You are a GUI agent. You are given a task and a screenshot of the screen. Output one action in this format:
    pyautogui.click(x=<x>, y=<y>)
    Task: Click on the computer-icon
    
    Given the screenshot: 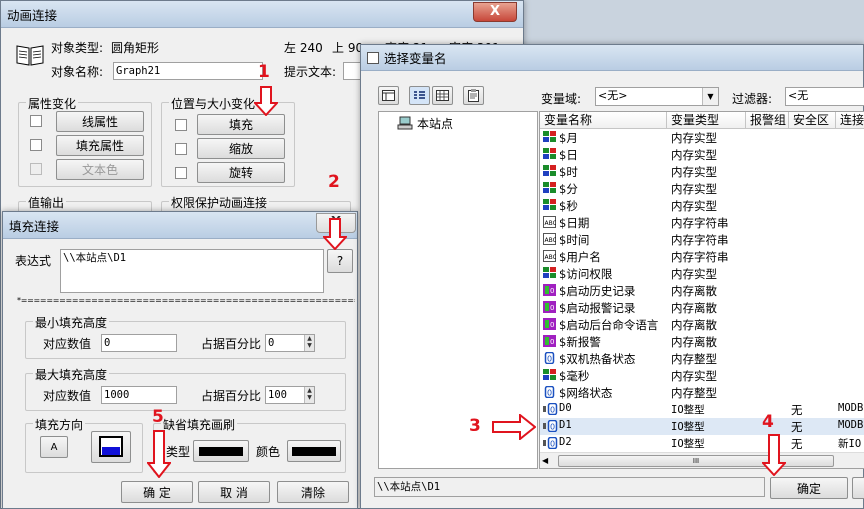 What is the action you would take?
    pyautogui.click(x=405, y=123)
    